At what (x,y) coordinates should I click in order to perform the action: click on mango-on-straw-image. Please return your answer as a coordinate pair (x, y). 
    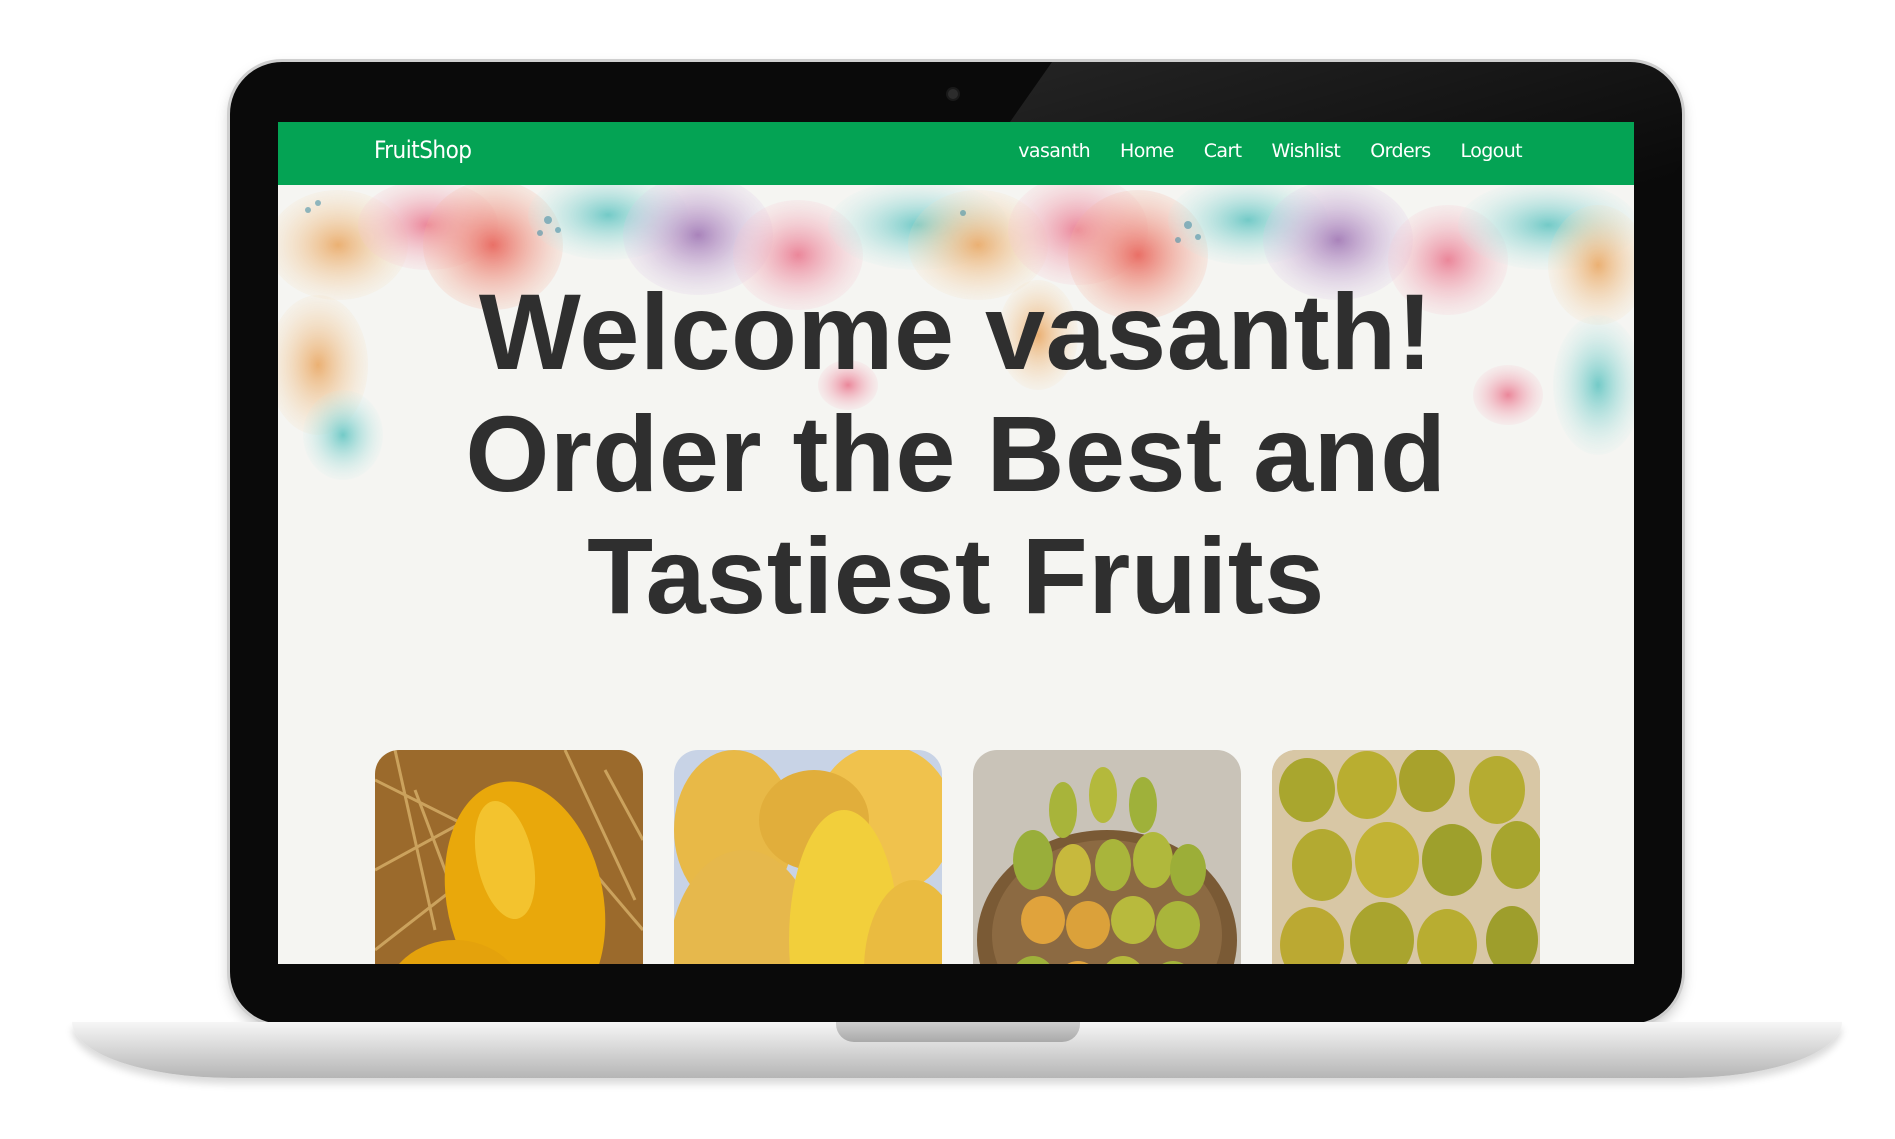
    Looking at the image, I should click on (509, 857).